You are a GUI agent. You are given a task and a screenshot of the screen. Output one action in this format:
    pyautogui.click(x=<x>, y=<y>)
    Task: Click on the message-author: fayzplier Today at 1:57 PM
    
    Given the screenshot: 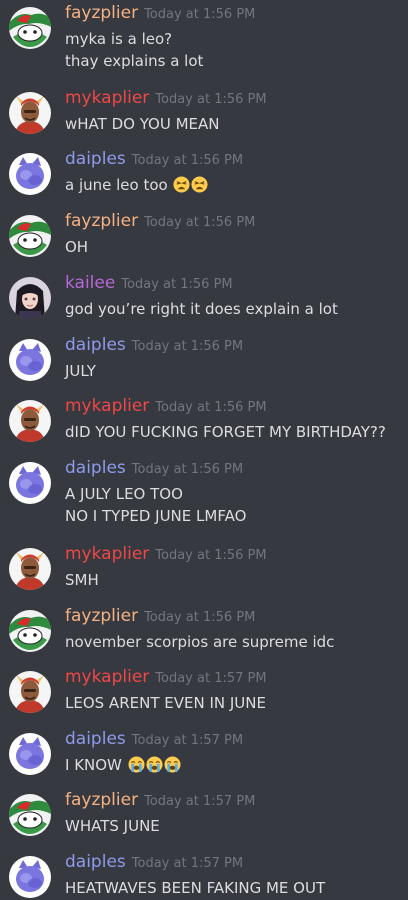 What is the action you would take?
    pyautogui.click(x=160, y=801)
    